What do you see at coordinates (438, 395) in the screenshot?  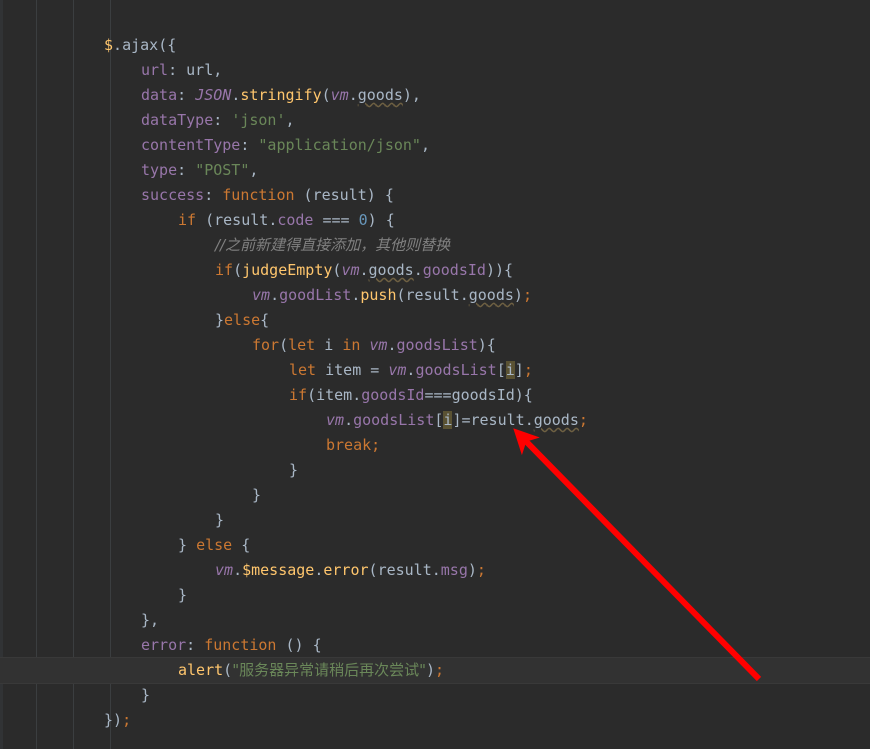 I see `code-token: ===` at bounding box center [438, 395].